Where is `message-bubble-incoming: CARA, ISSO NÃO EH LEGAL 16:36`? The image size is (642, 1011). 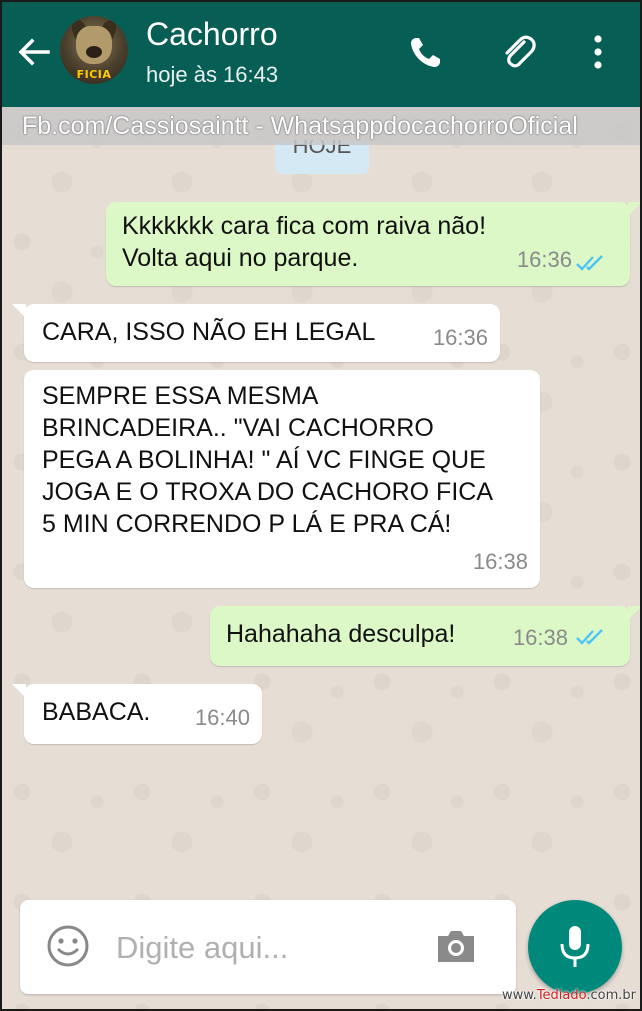 message-bubble-incoming: CARA, ISSO NÃO EH LEGAL 16:36 is located at coordinates (256, 333).